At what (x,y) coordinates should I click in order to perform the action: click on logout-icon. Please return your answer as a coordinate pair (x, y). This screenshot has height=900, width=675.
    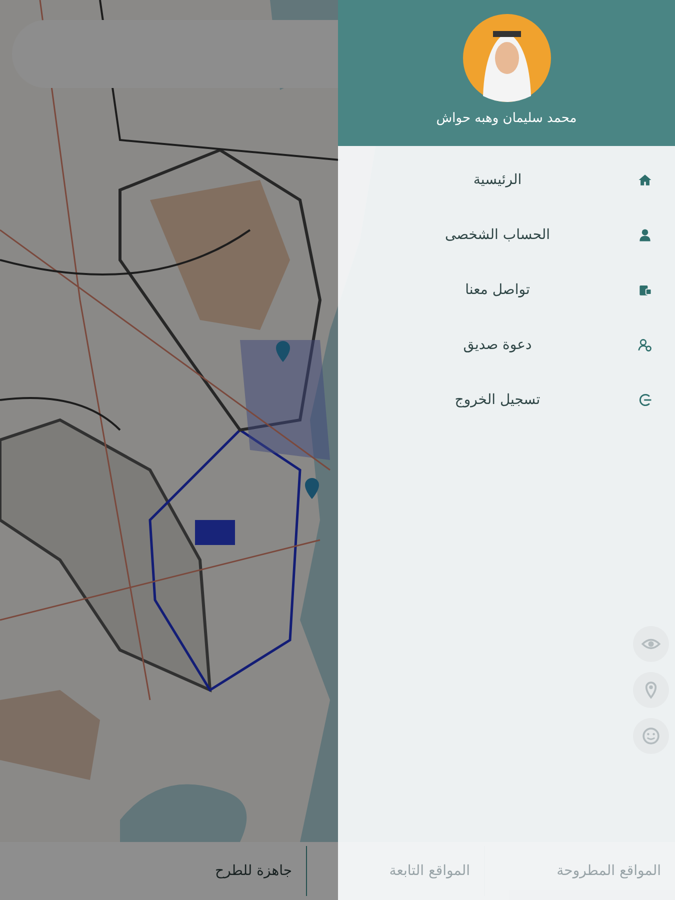
    Looking at the image, I should click on (645, 400).